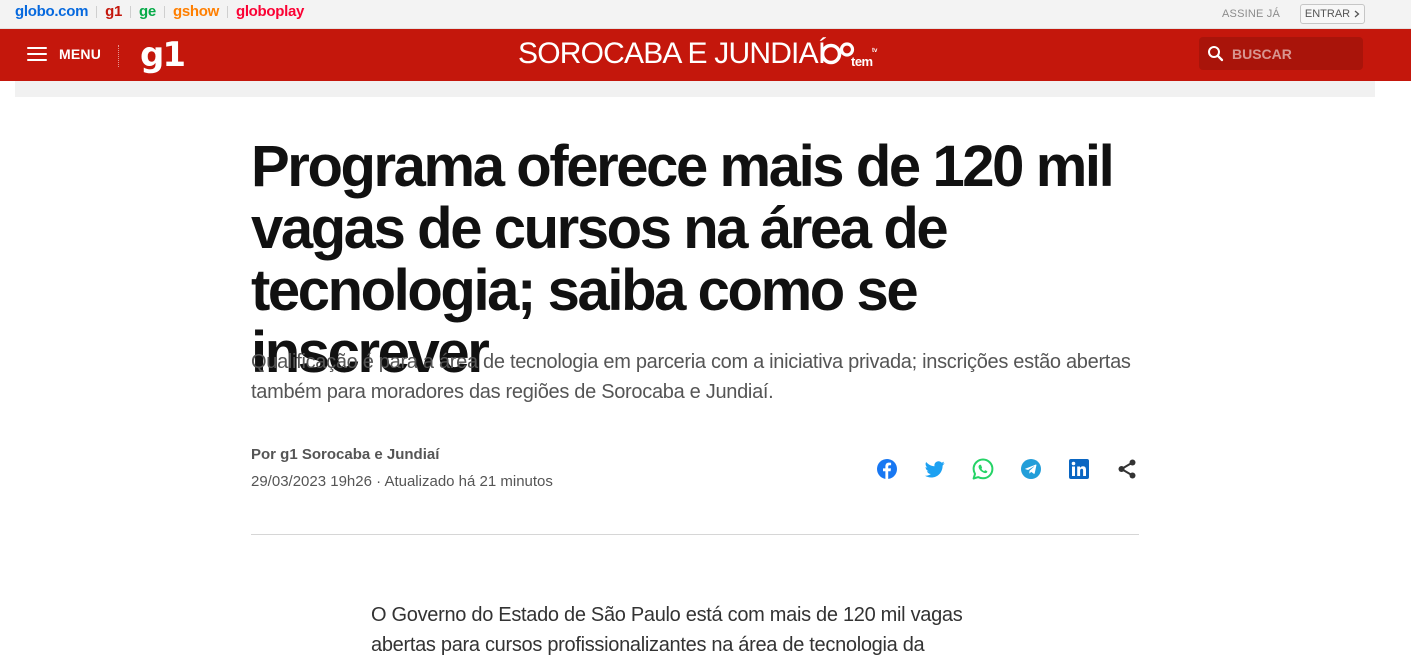 The image size is (1411, 655). Describe the element at coordinates (51, 11) in the screenshot. I see `link-globo-com: globo.com` at that location.